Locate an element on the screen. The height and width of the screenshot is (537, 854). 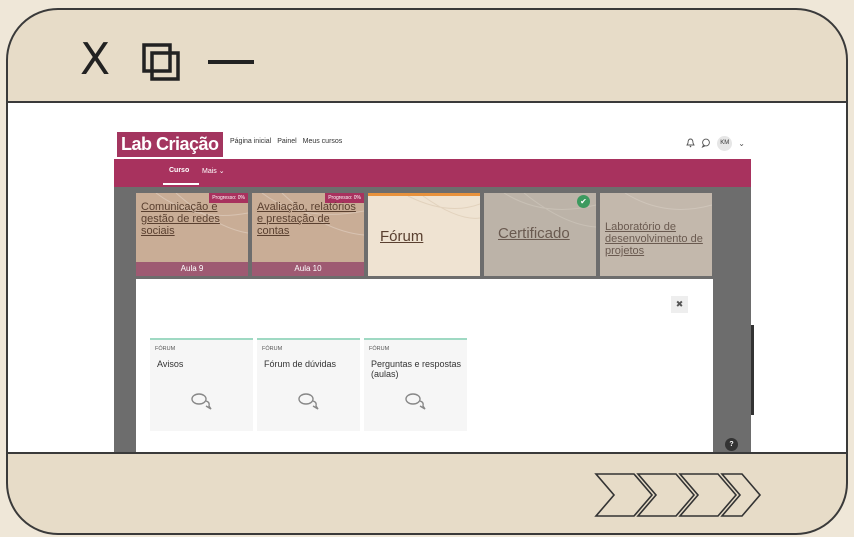
minimize-line-icon is located at coordinates (231, 62).